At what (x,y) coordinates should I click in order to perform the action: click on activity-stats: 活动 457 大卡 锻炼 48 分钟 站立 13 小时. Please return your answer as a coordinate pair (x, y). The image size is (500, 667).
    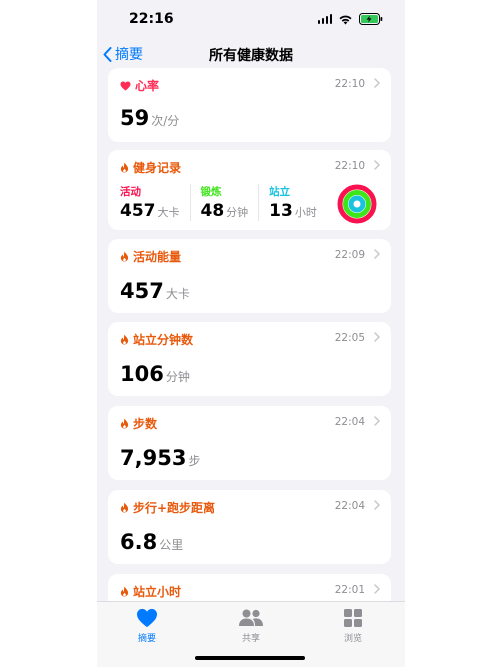
    Looking at the image, I should click on (228, 202).